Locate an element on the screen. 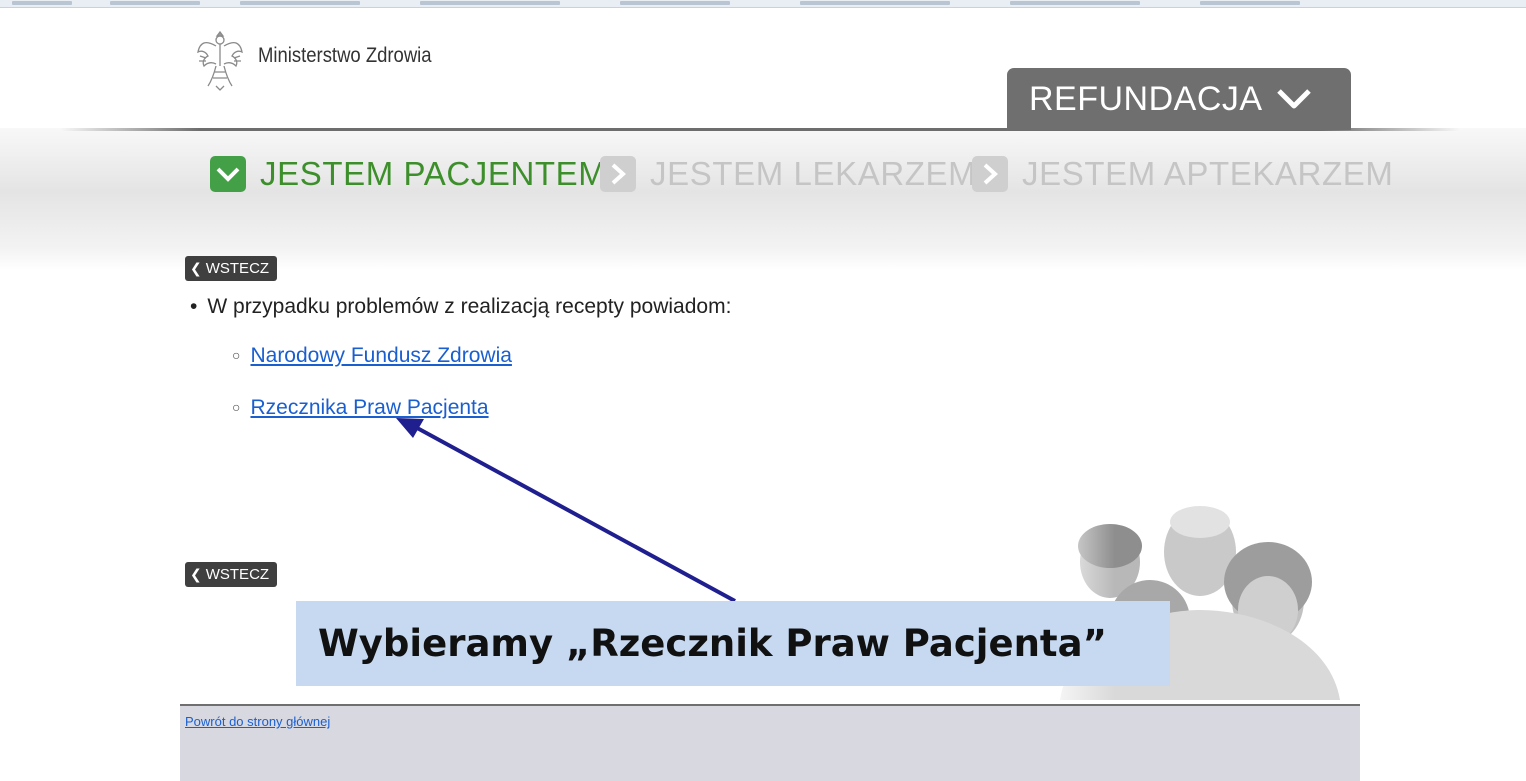 Image resolution: width=1526 pixels, height=781 pixels. back-button-top: ❮ WSTECZ is located at coordinates (231, 268).